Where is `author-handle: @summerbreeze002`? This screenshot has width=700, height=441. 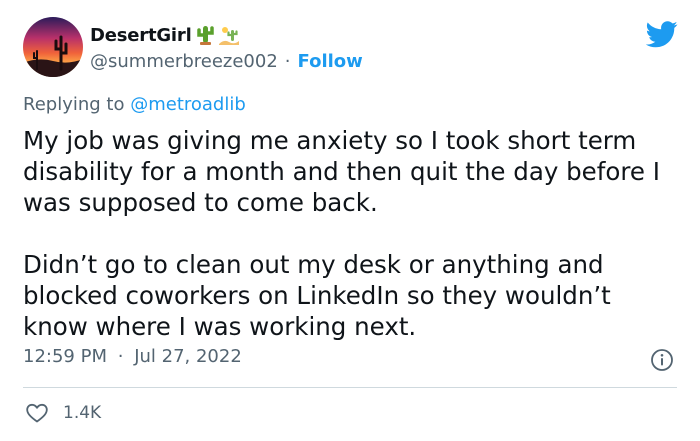 author-handle: @summerbreeze002 is located at coordinates (184, 61).